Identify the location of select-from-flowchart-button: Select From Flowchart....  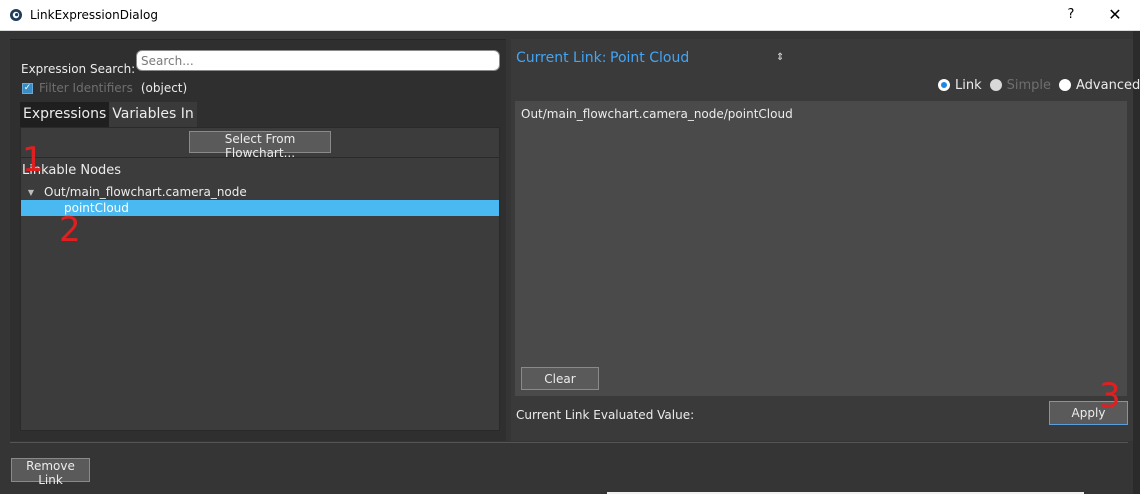
(260, 145).